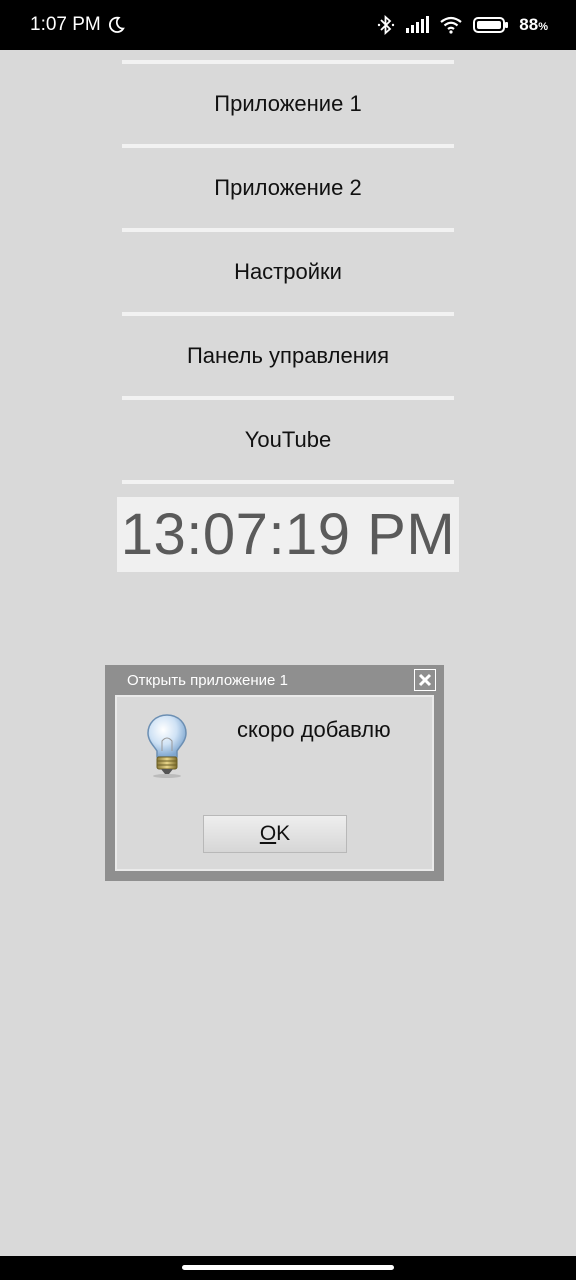 The image size is (576, 1280). Describe the element at coordinates (283, 833) in the screenshot. I see `ok-label-rest: K` at that location.